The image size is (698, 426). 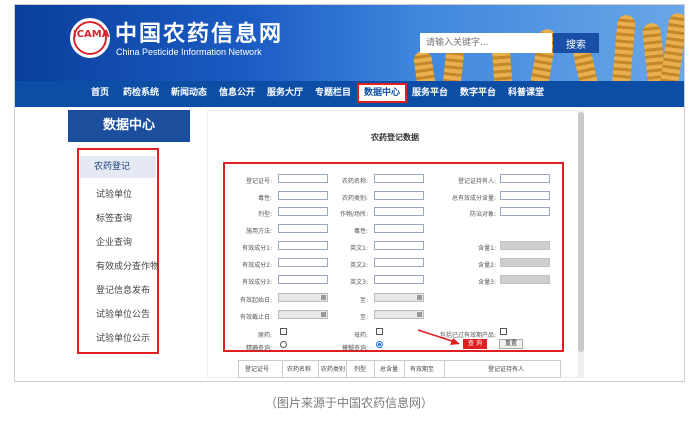 What do you see at coordinates (525, 211) in the screenshot?
I see `target-input` at bounding box center [525, 211].